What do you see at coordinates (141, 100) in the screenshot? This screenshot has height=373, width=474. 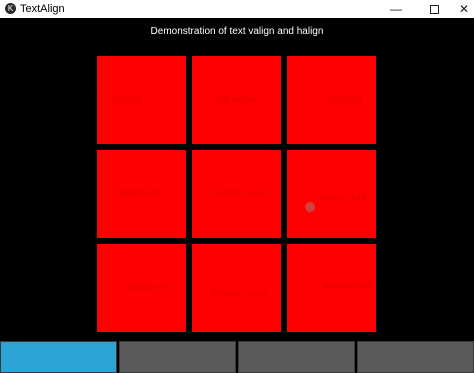 I see `cell-top-left: Top-left` at bounding box center [141, 100].